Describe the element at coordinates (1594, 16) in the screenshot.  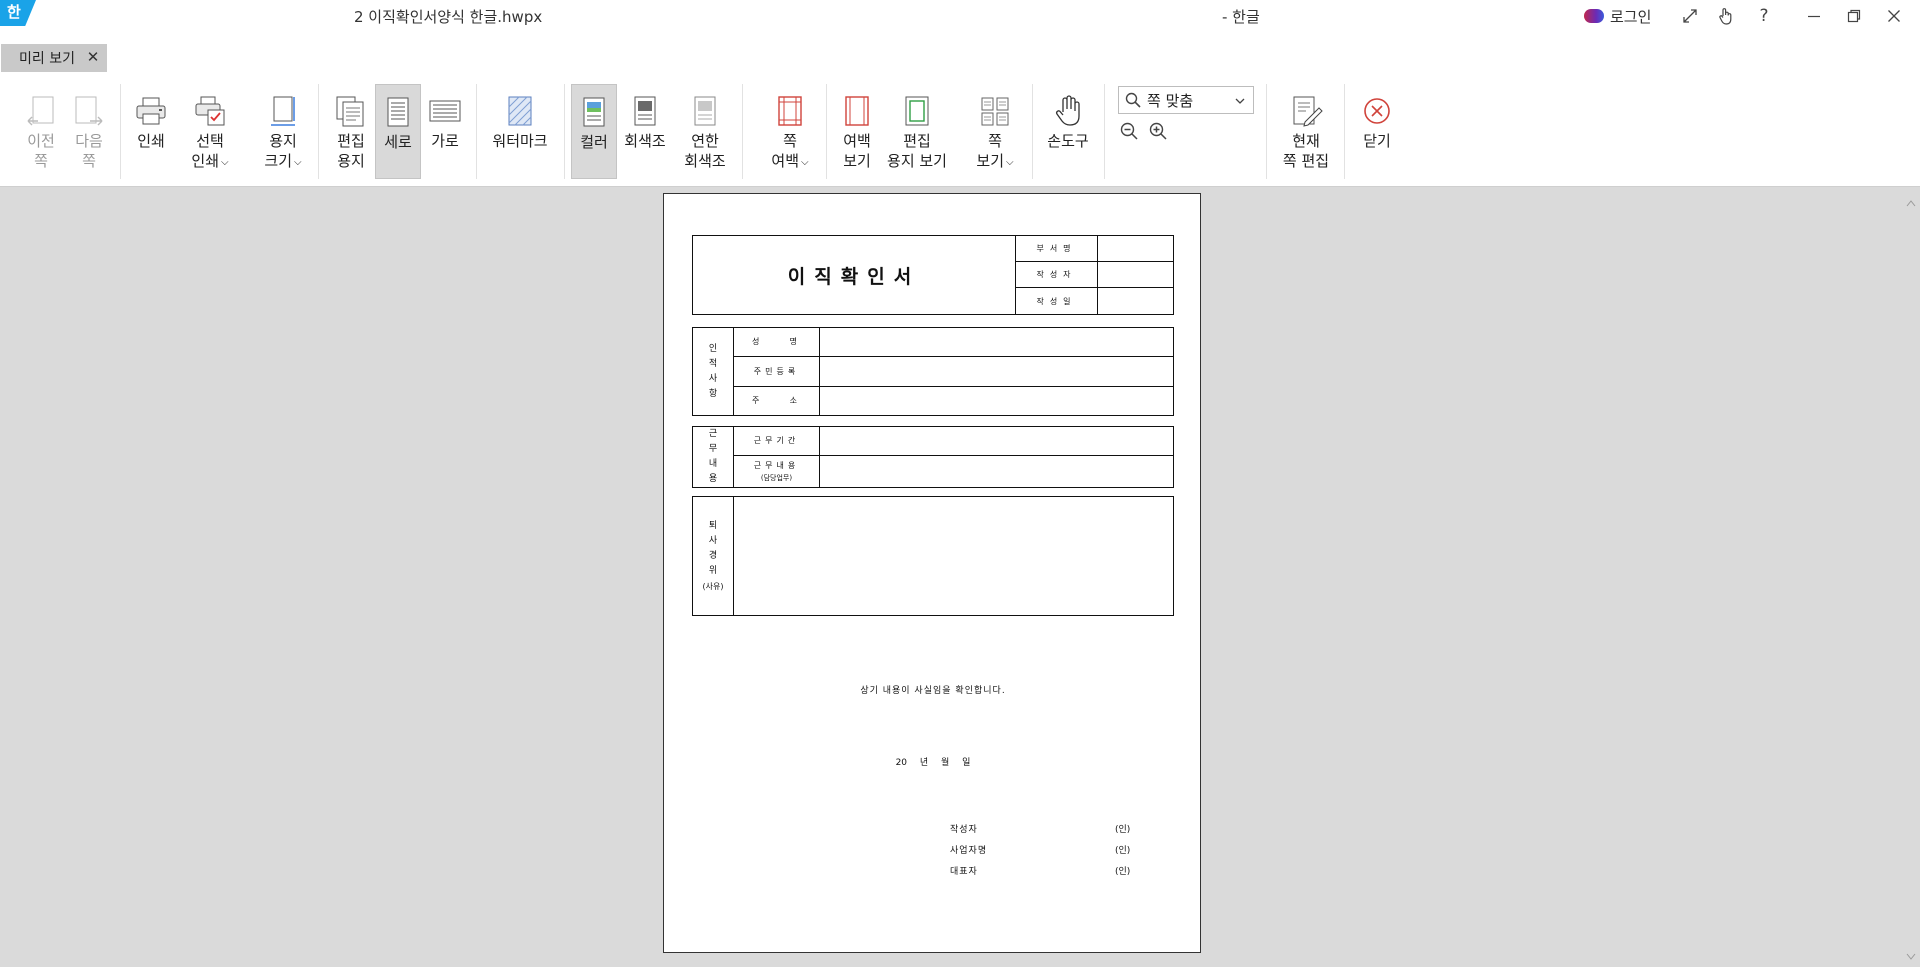
I see `account-icon` at that location.